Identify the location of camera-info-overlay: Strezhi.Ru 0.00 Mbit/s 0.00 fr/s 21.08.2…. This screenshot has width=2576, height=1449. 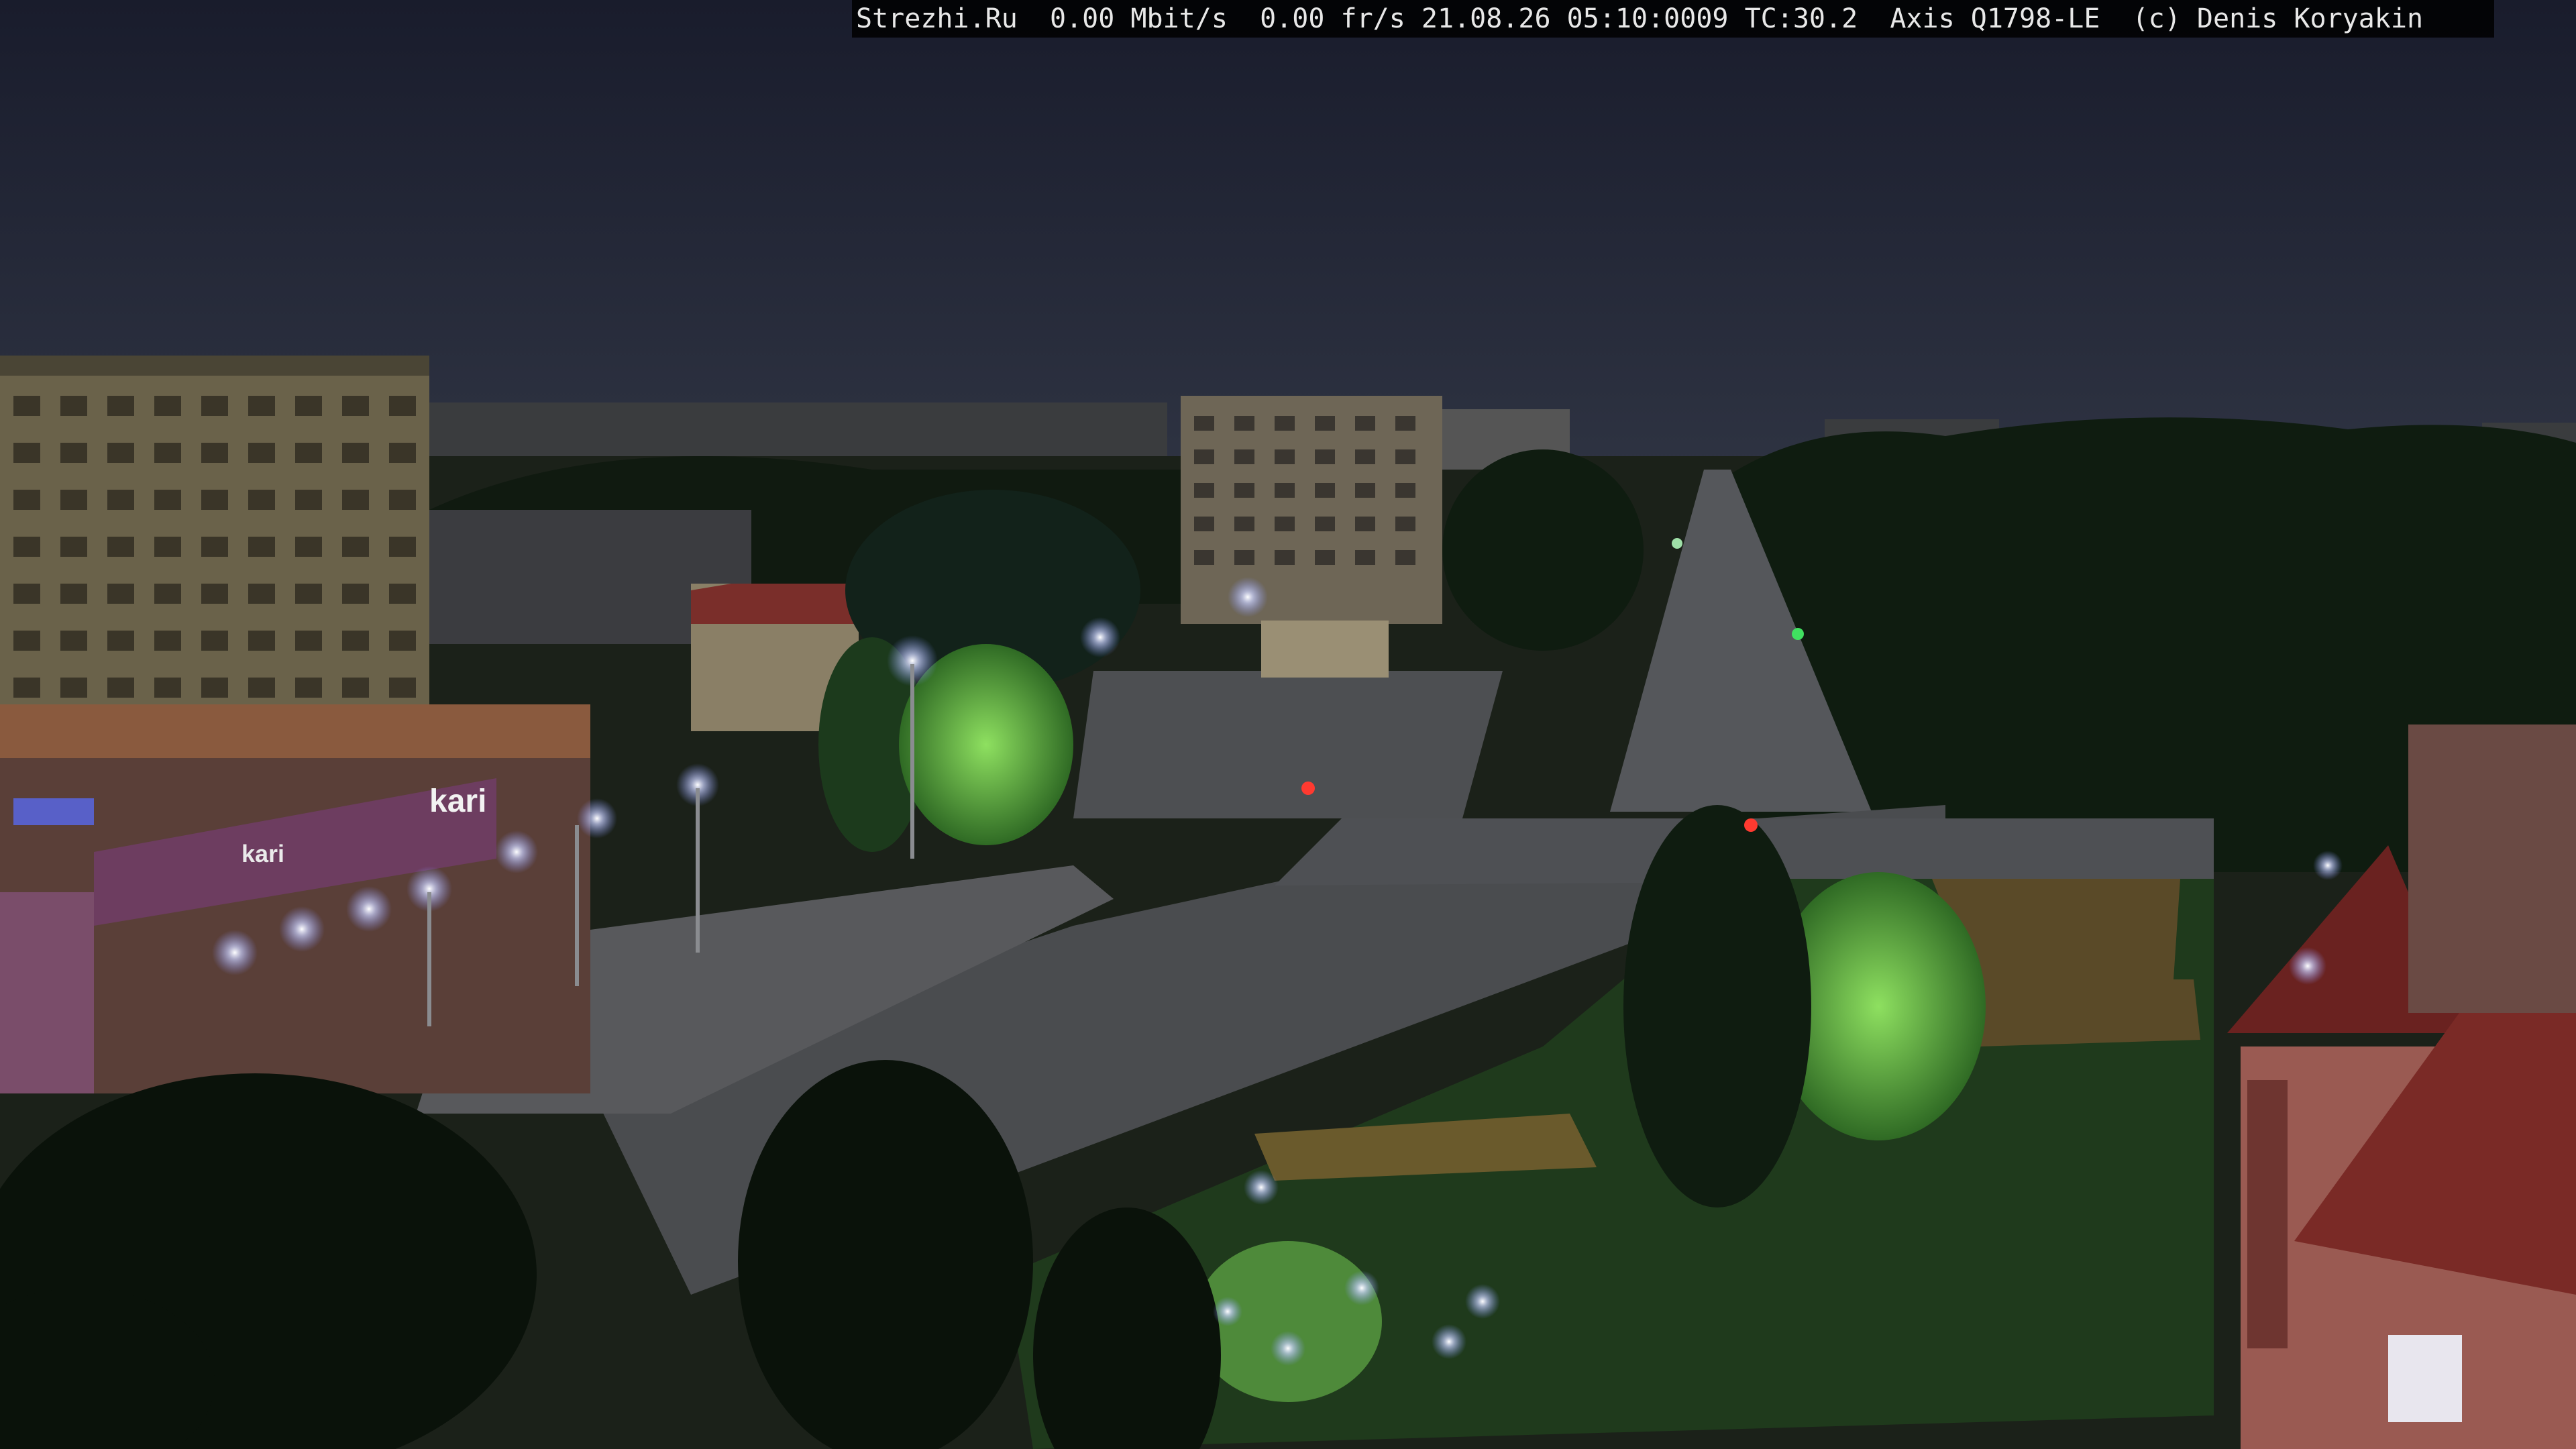
(1673, 19).